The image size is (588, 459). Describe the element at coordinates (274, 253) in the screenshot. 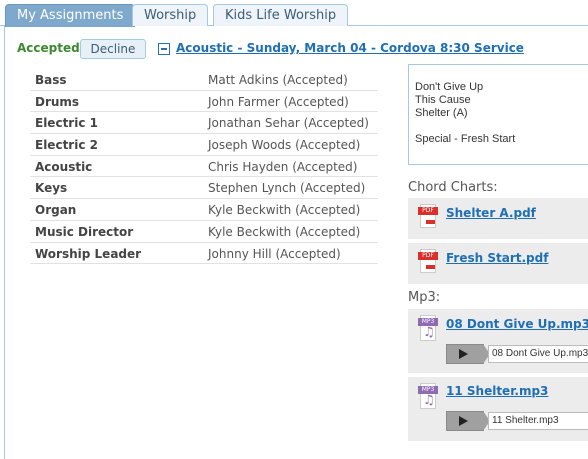

I see `person-label: Johnny Hill (Accepted)` at that location.